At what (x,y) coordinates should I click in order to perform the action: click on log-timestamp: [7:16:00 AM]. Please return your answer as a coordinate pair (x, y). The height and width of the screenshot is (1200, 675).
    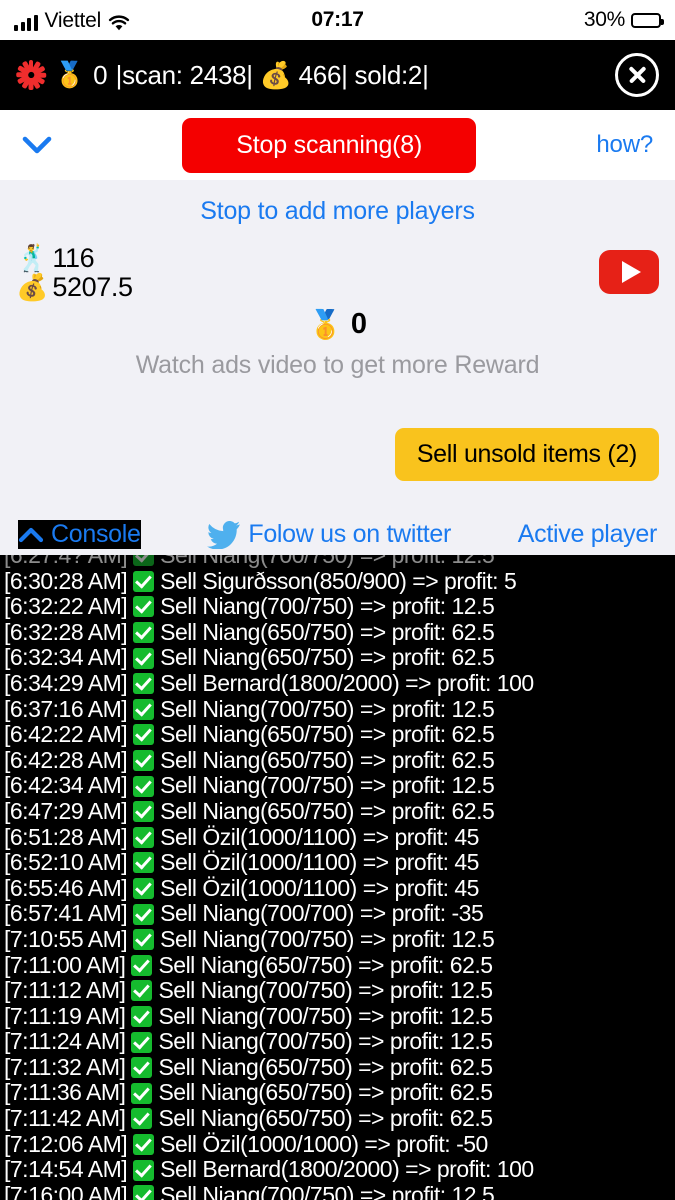
    Looking at the image, I should click on (66, 1190).